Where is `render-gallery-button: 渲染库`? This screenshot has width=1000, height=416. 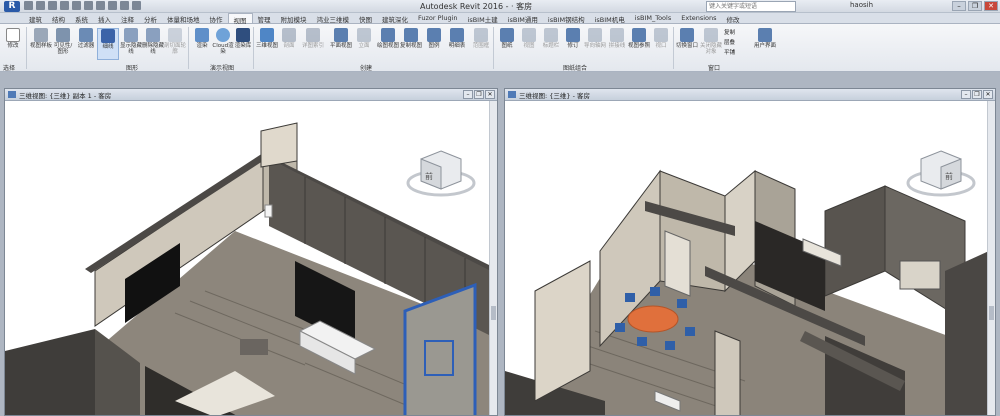 render-gallery-button: 渲染库 is located at coordinates (243, 44).